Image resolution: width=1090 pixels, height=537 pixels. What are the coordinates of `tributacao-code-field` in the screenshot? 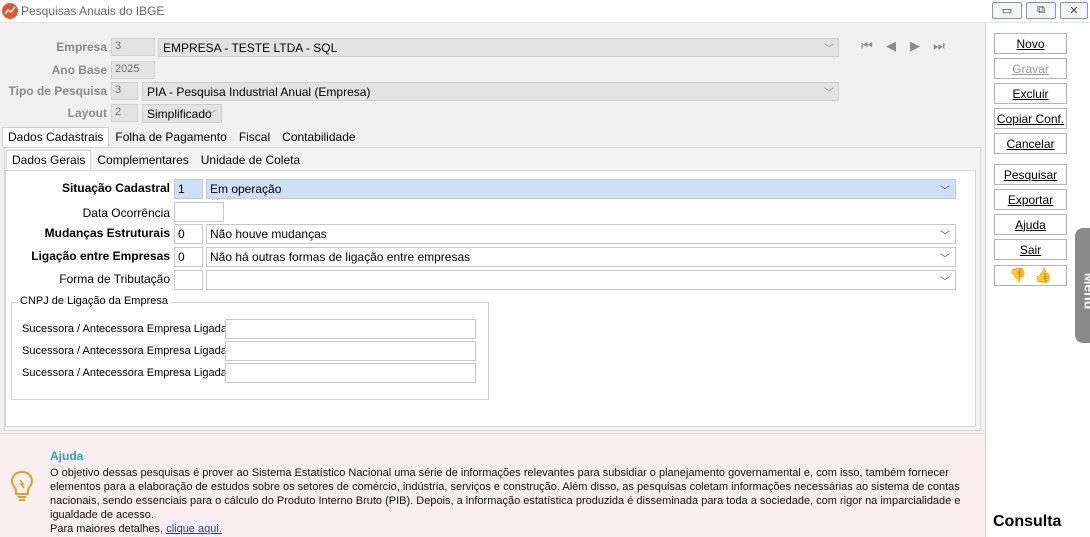 It's located at (188, 280).